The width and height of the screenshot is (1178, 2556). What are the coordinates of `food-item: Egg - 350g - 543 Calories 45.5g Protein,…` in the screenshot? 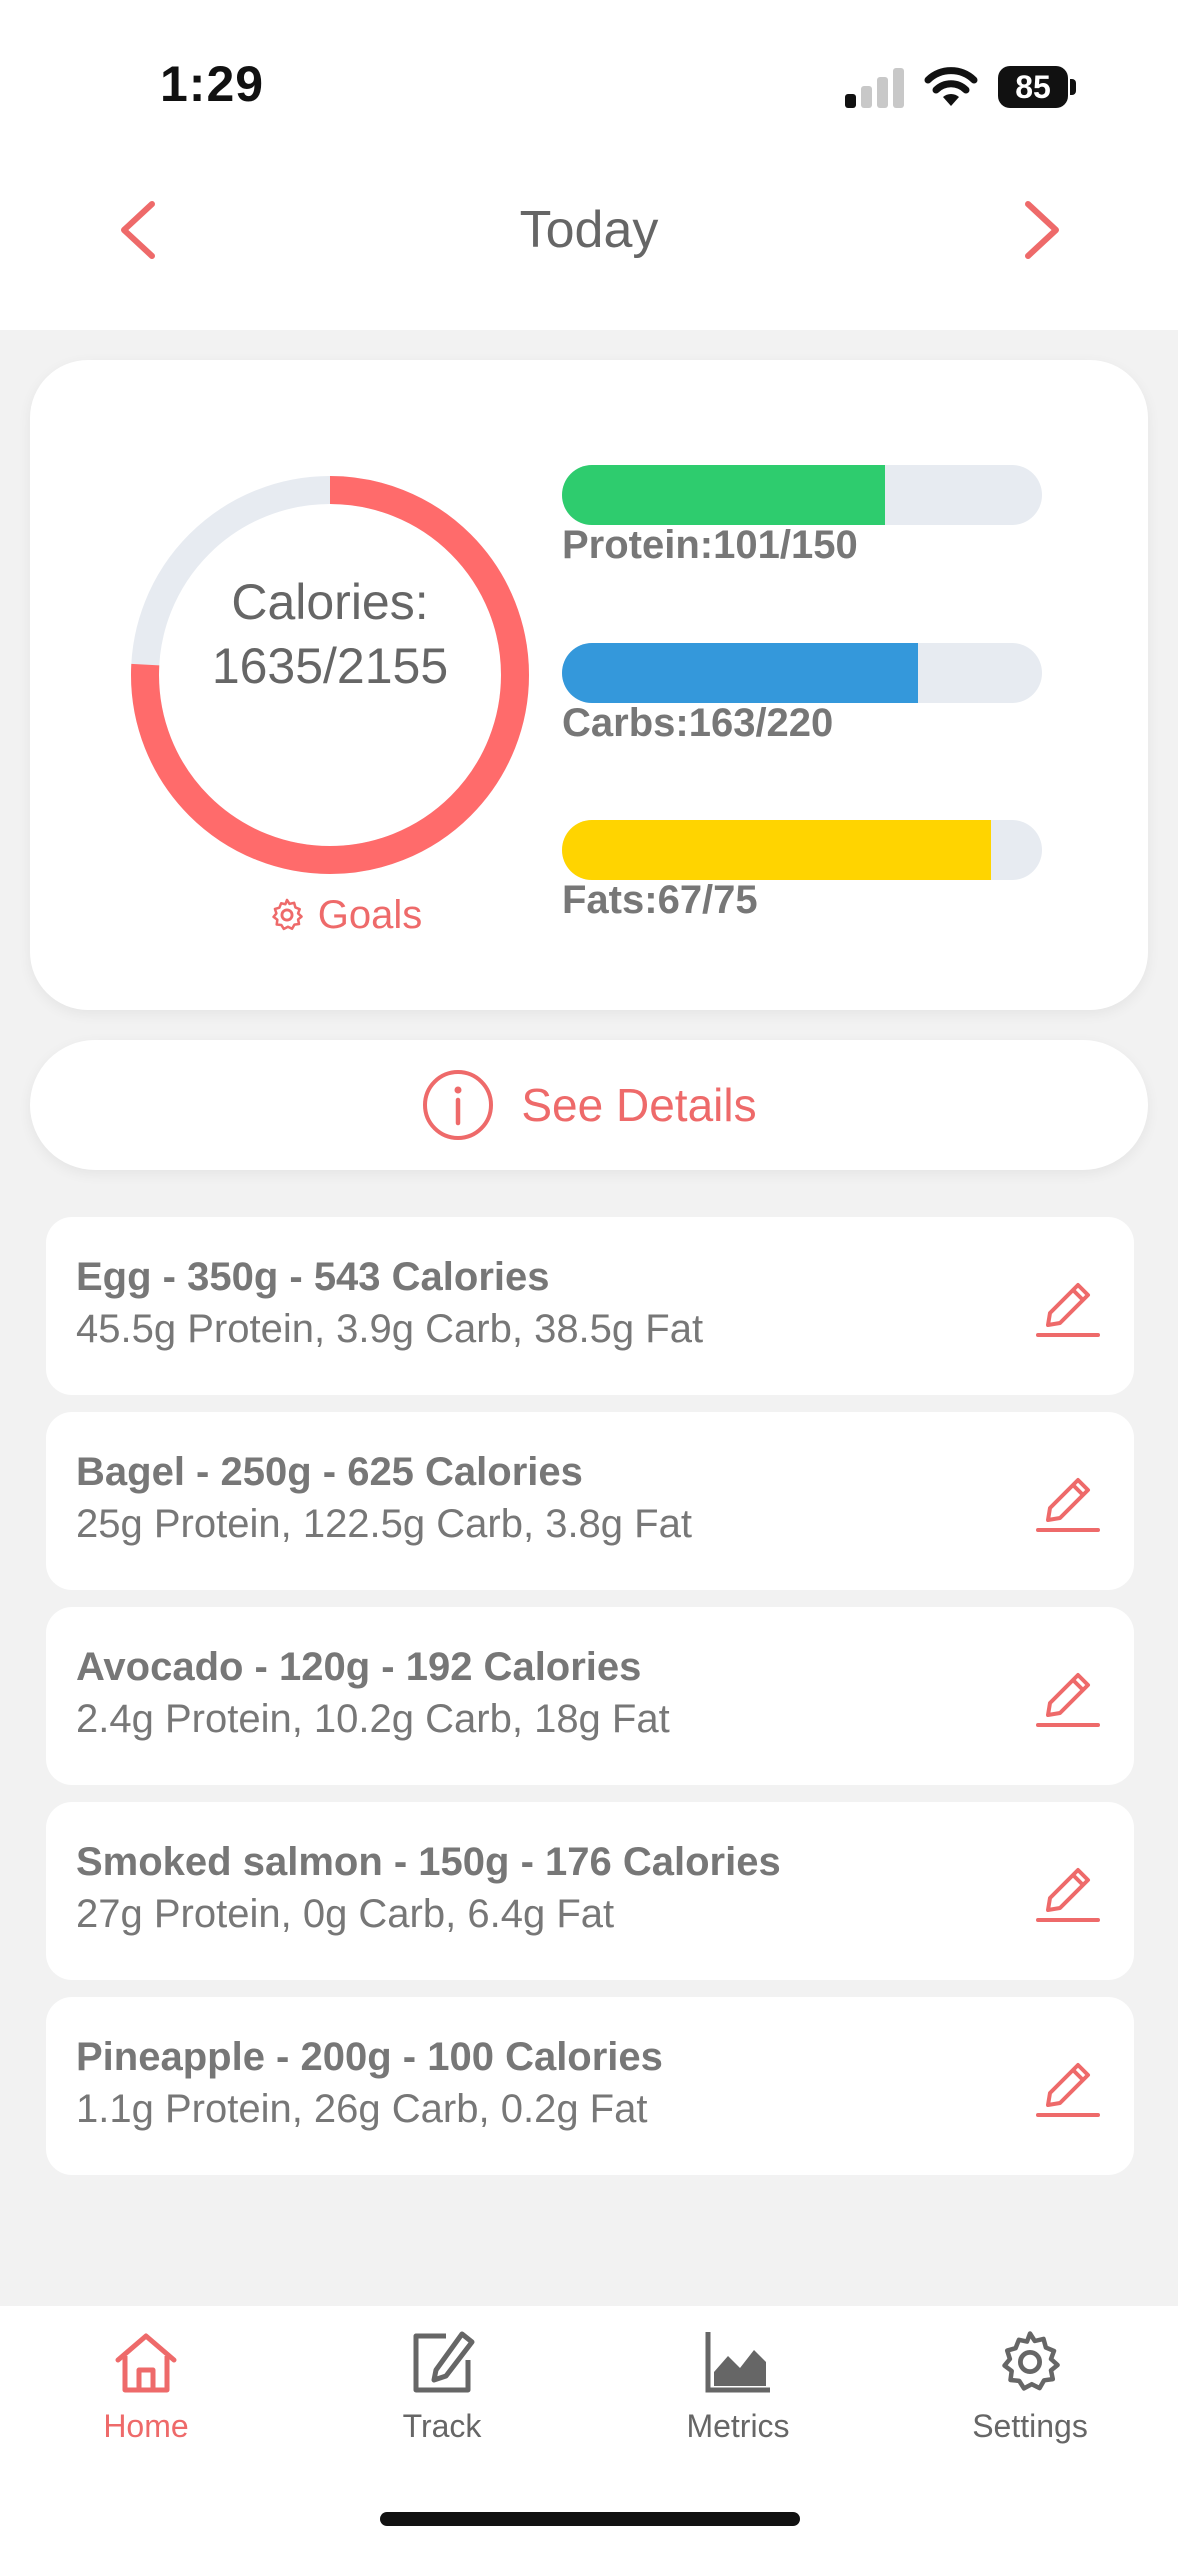 It's located at (590, 1306).